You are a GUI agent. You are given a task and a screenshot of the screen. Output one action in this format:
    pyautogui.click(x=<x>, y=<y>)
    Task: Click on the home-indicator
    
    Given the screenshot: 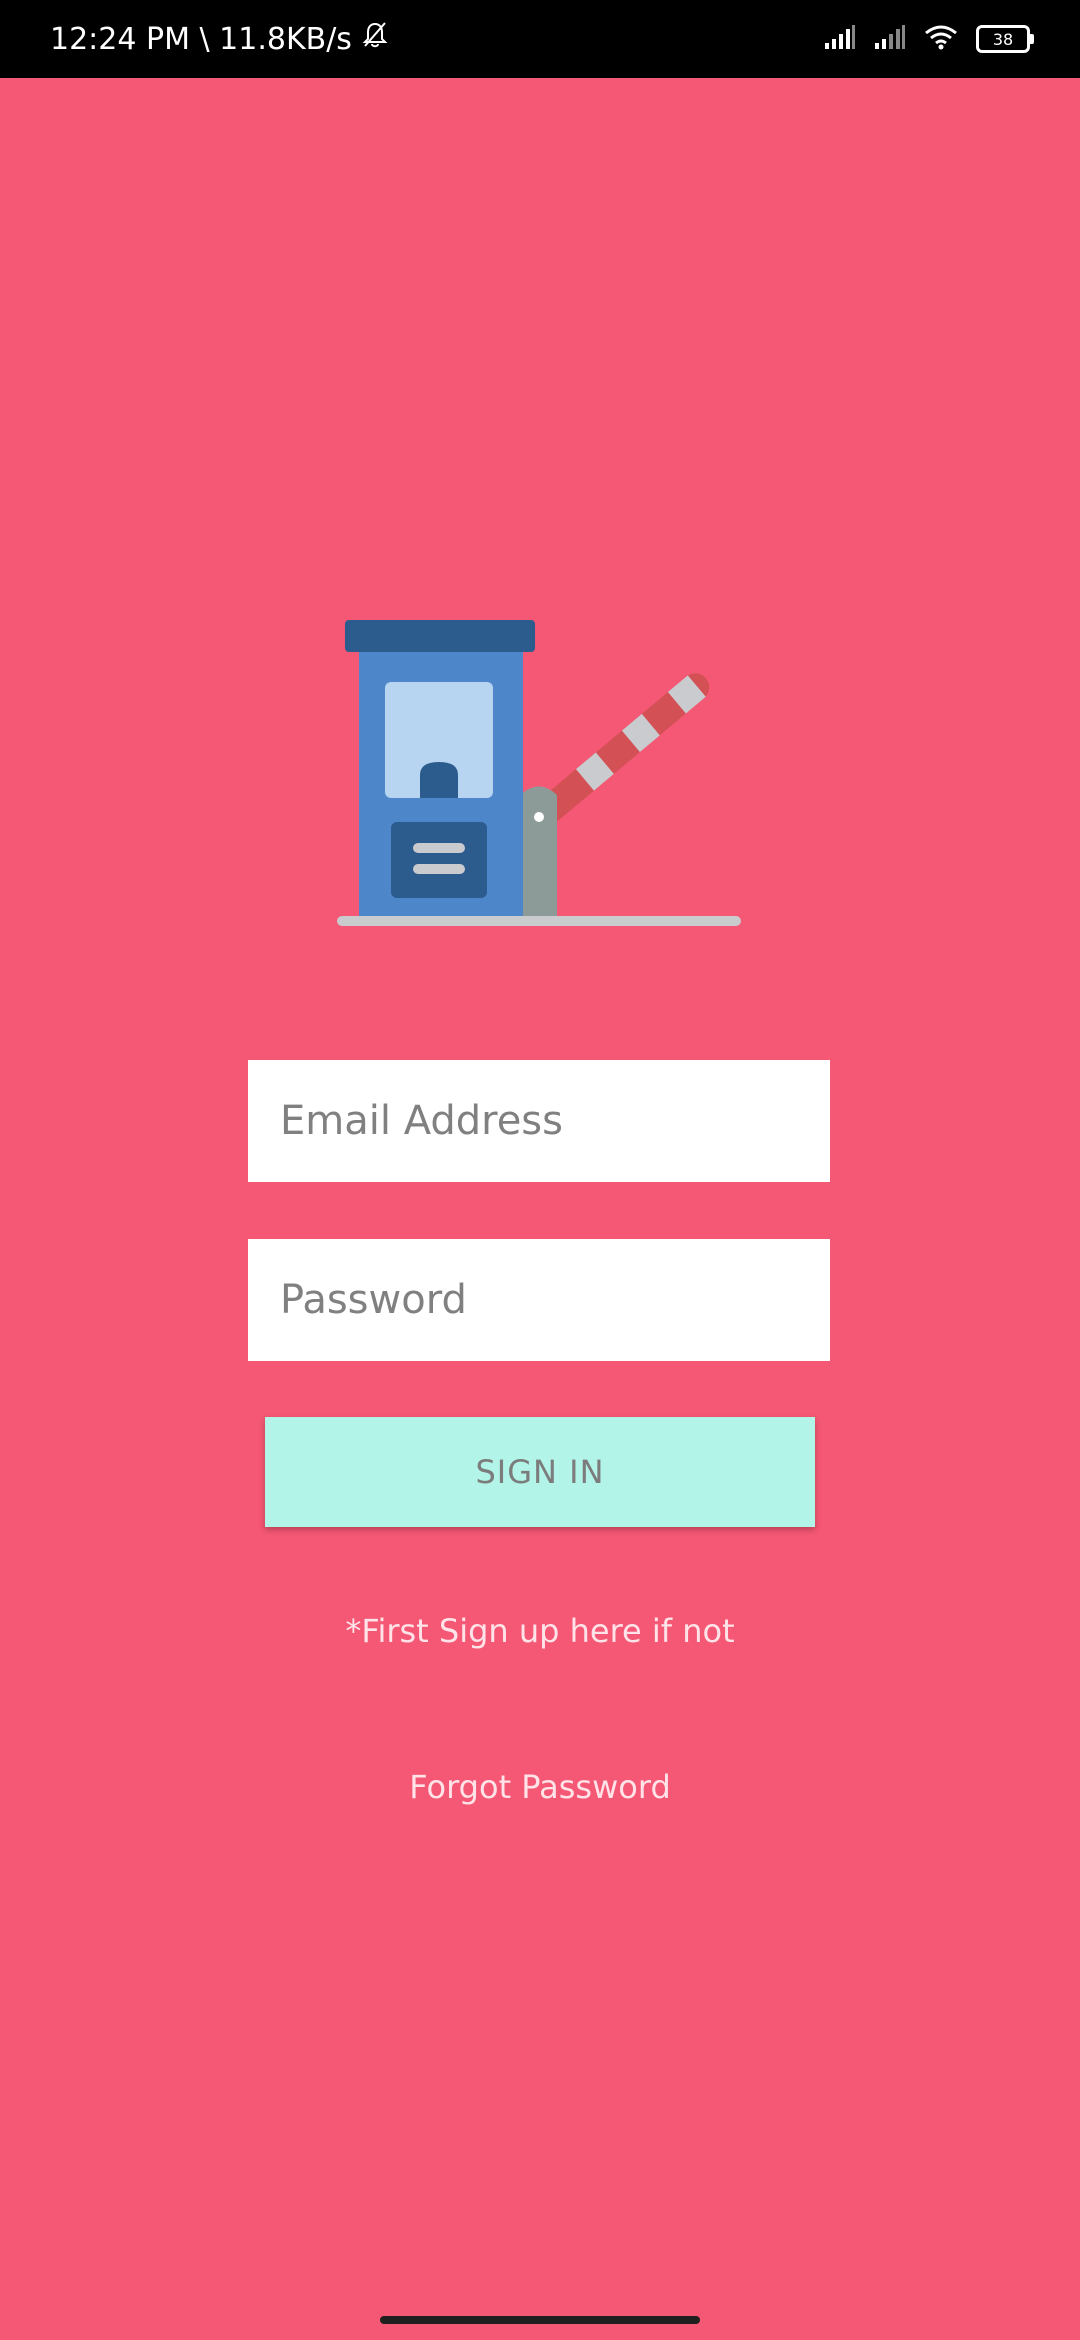 What is the action you would take?
    pyautogui.click(x=540, y=2320)
    